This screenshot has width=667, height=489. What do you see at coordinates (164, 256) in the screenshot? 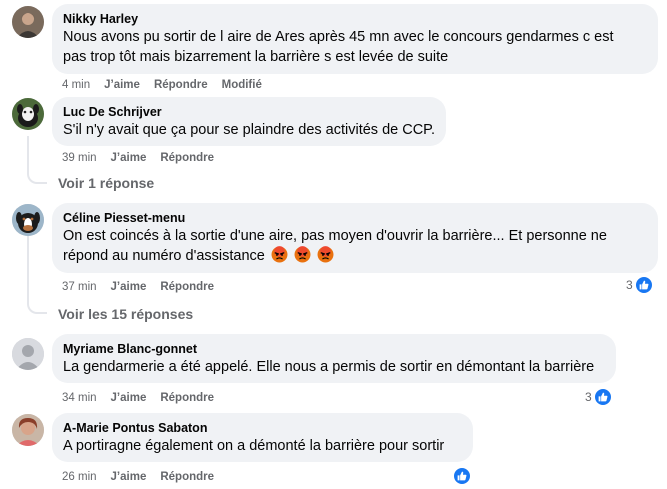
I see `comment-text: répond au numéro d'assistance` at bounding box center [164, 256].